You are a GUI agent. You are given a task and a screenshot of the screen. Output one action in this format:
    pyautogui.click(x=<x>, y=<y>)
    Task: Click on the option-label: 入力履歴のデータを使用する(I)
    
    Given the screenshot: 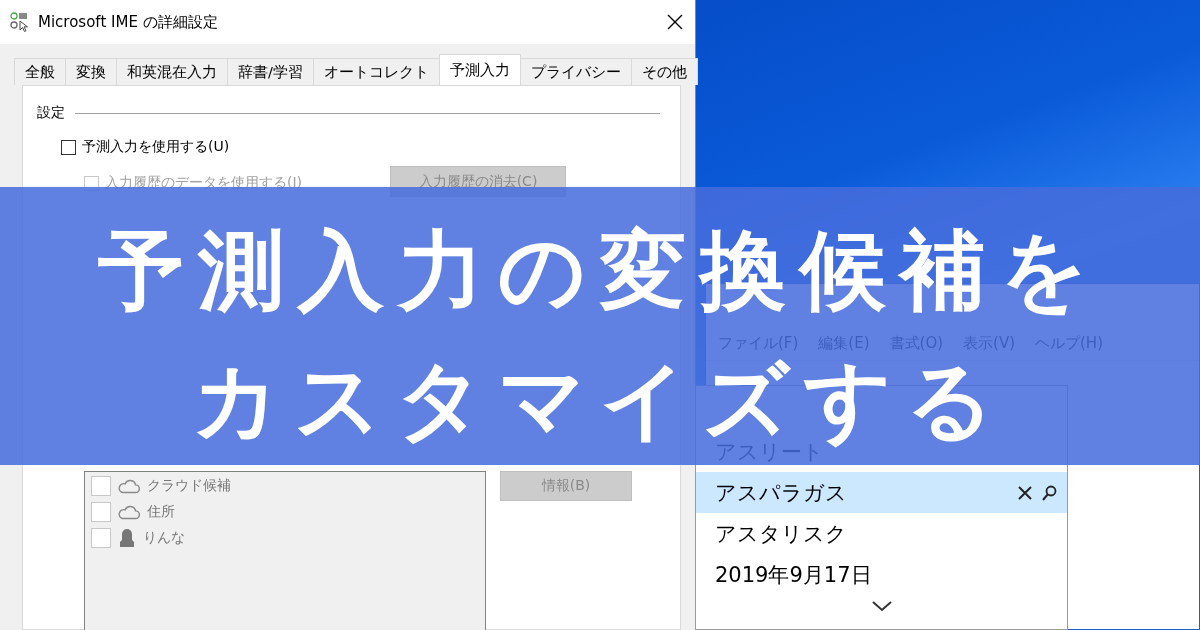 What is the action you would take?
    pyautogui.click(x=204, y=183)
    